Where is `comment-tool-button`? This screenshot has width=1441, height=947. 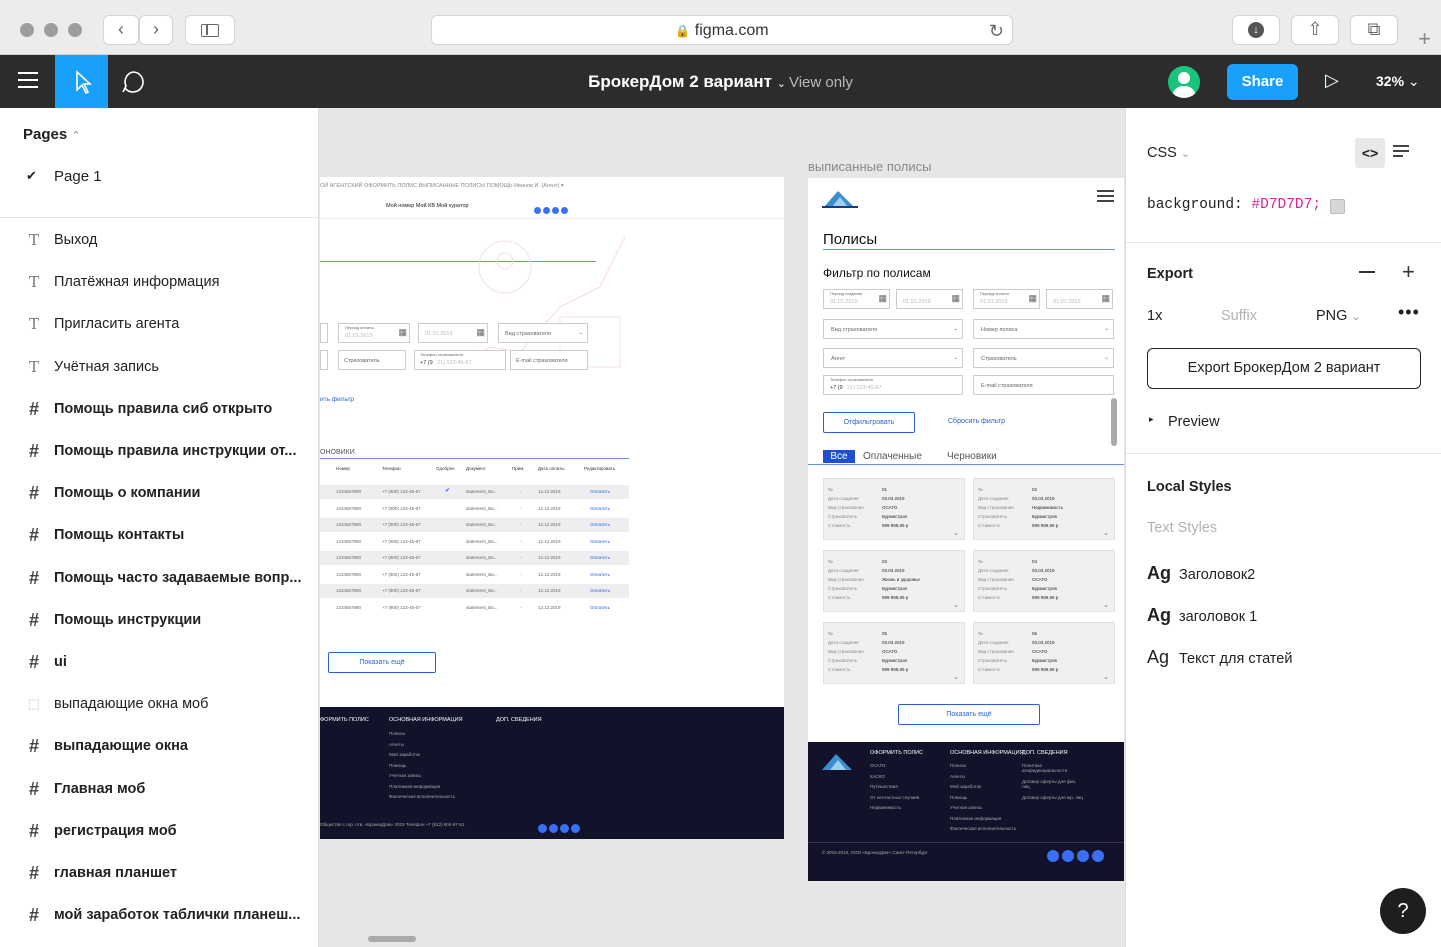 comment-tool-button is located at coordinates (133, 84).